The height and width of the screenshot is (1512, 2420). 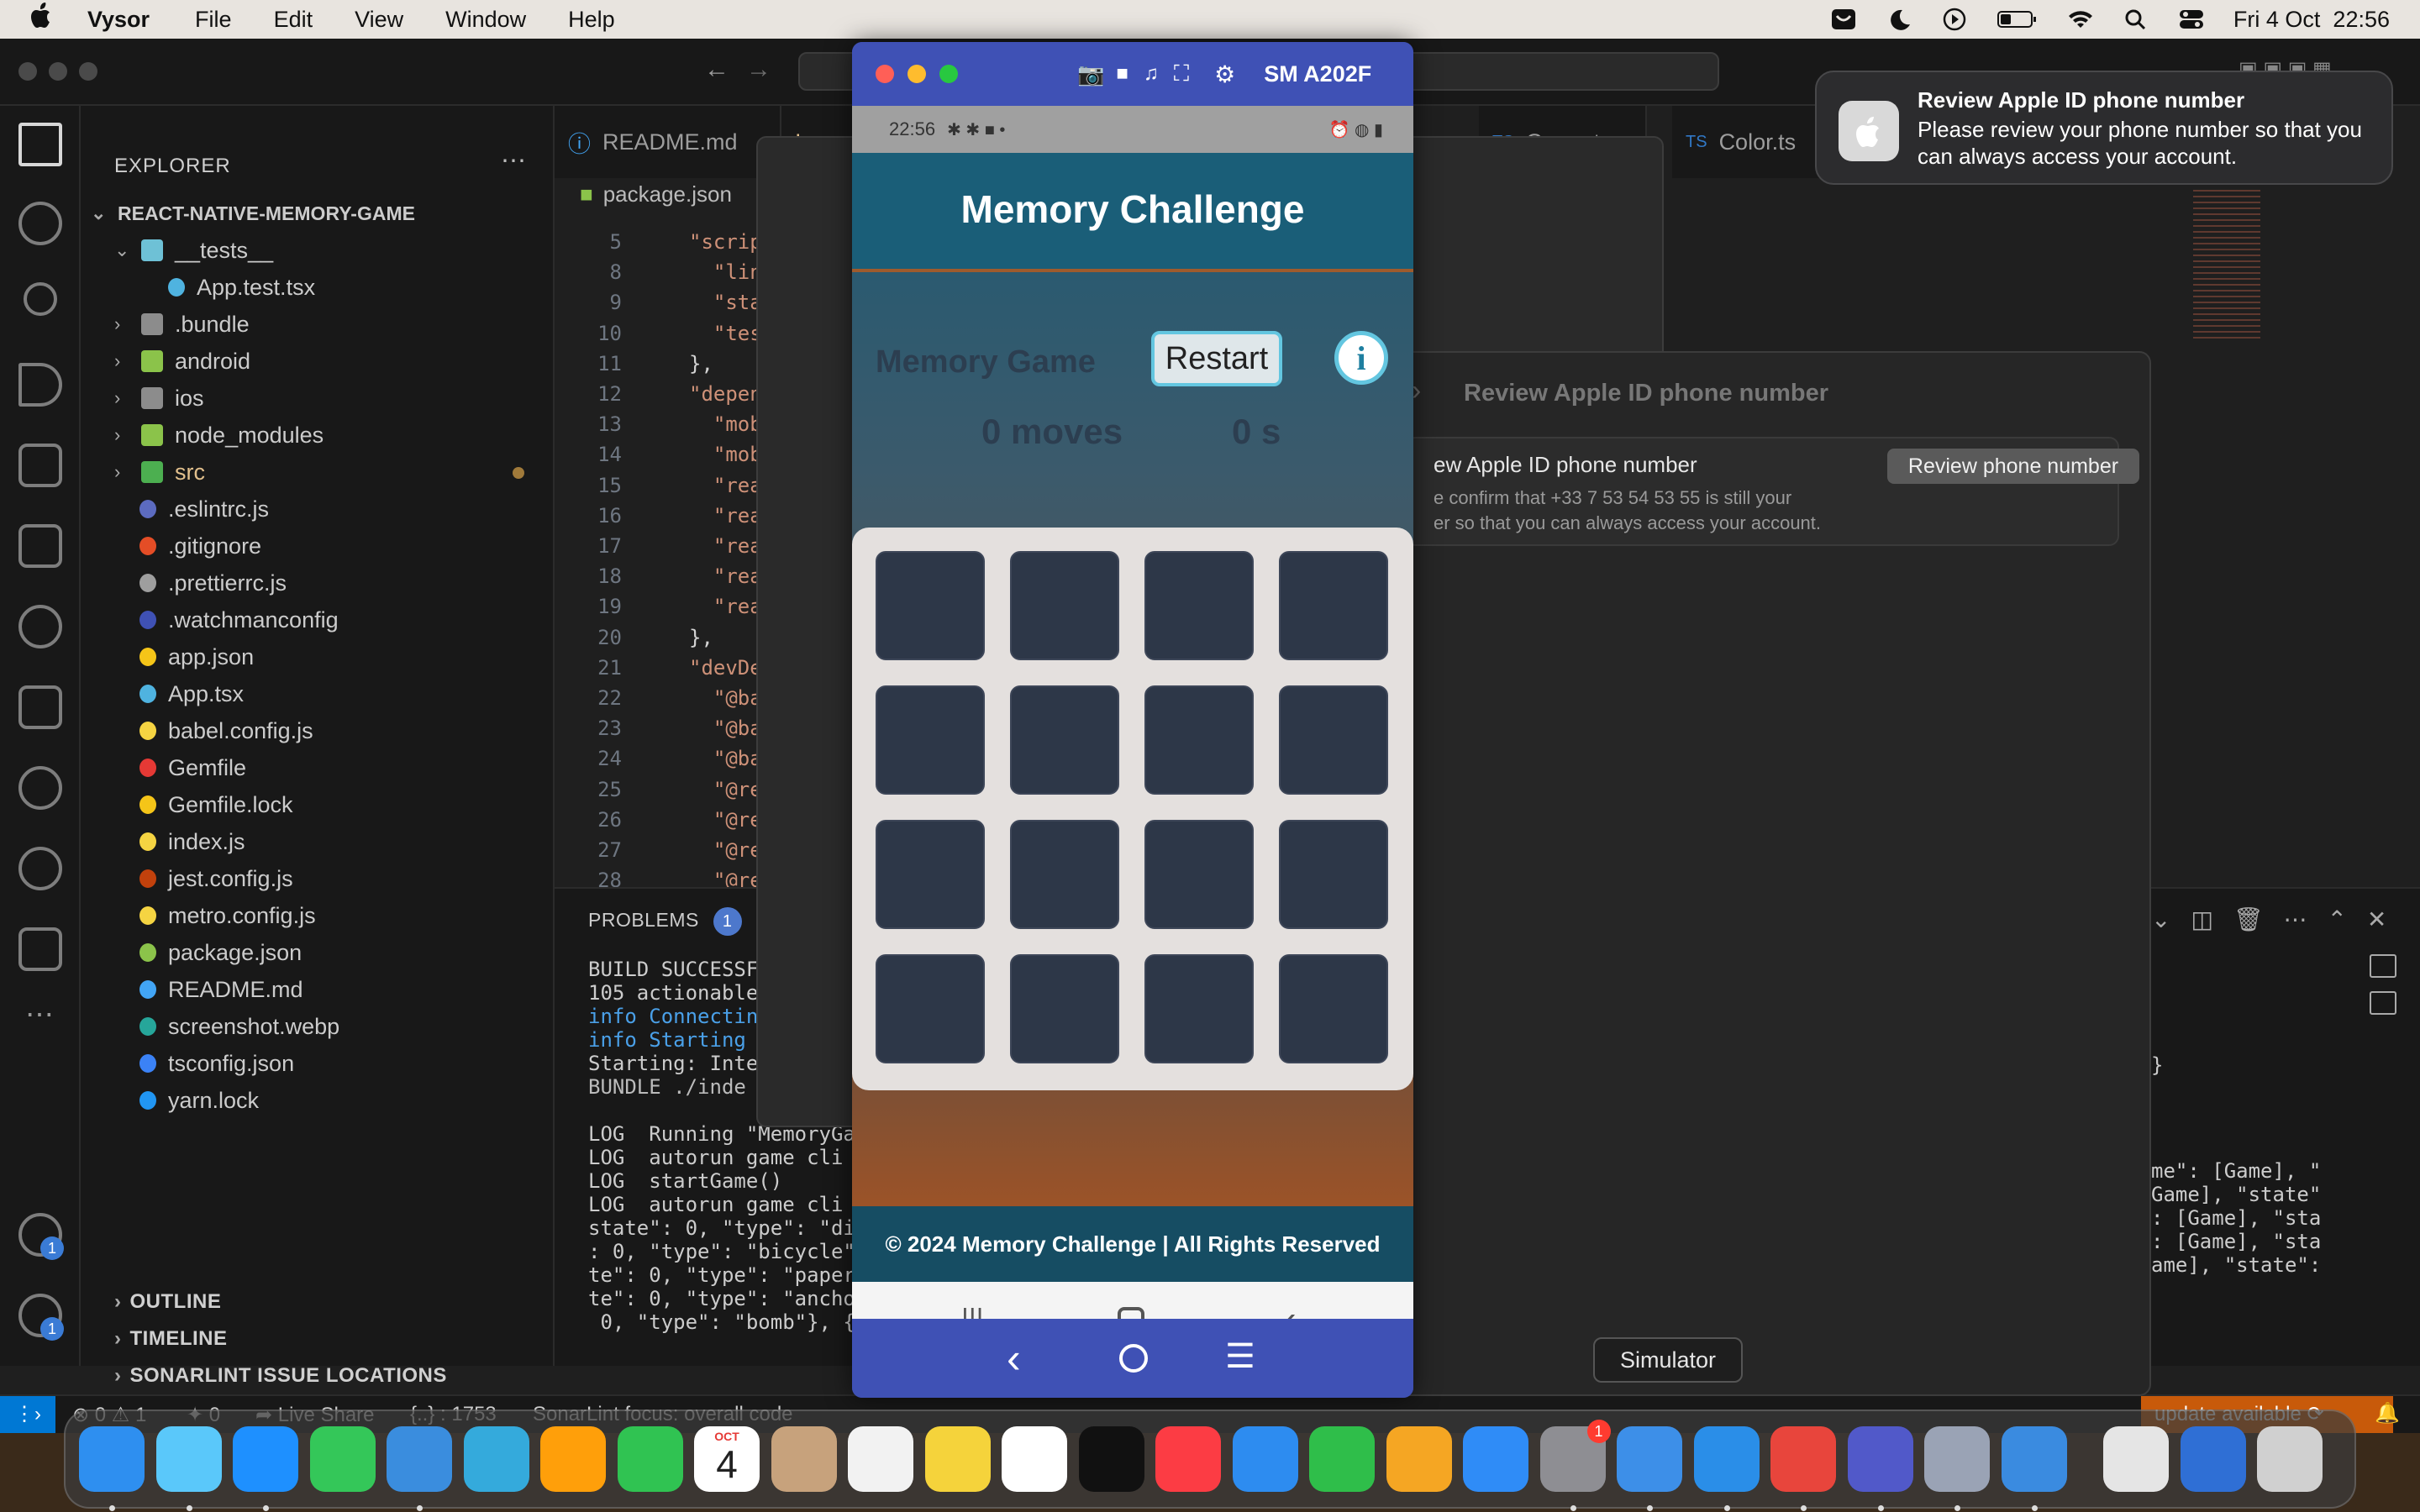 I want to click on explorer-item: jest.config.js, so click(x=216, y=878).